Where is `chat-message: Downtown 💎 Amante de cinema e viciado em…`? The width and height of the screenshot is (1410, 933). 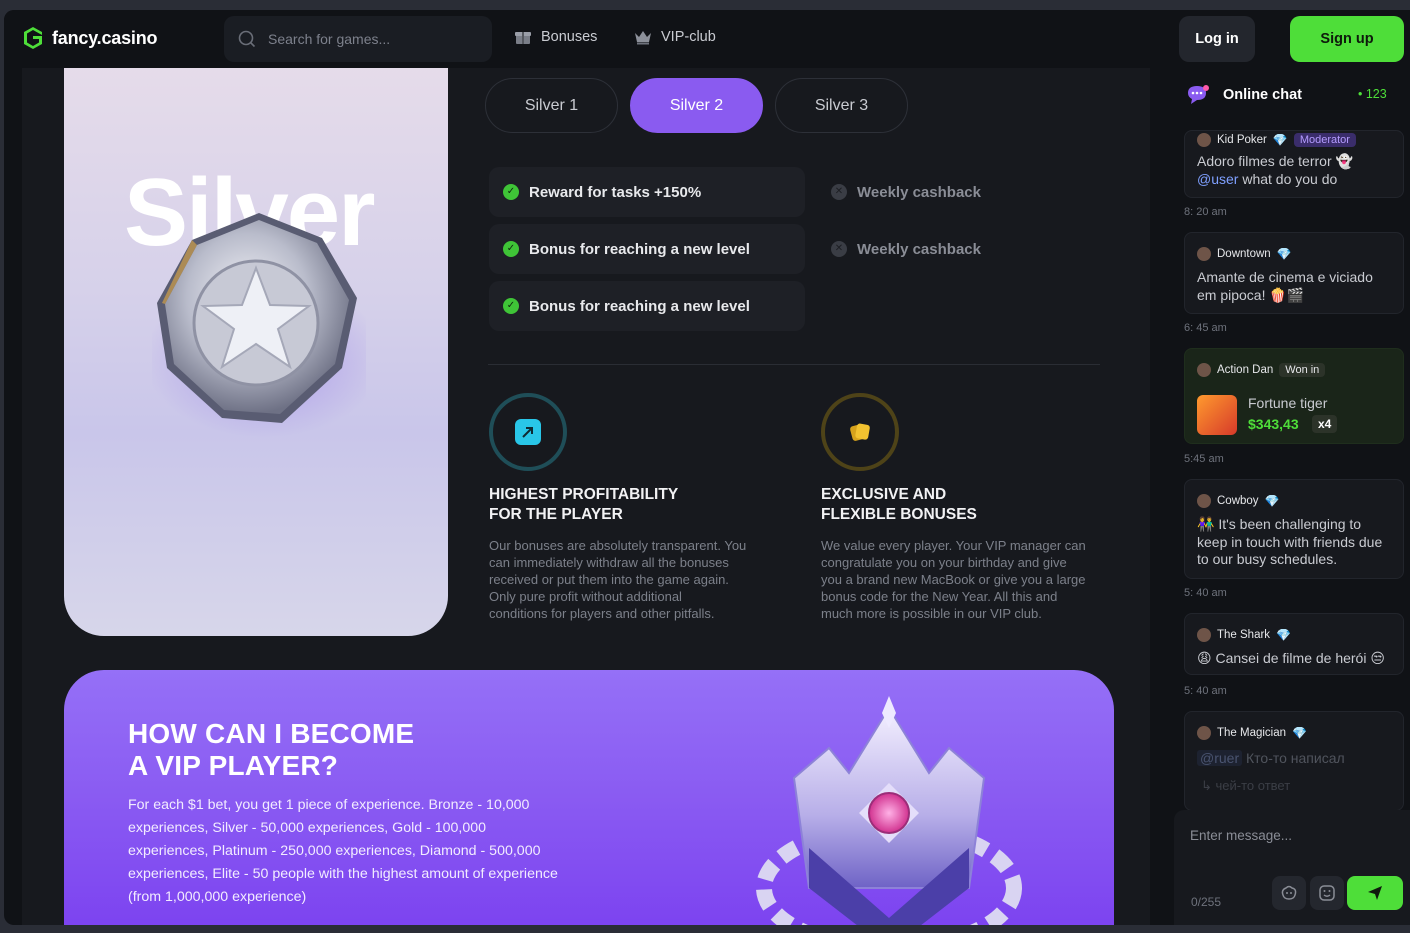 chat-message: Downtown 💎 Amante de cinema e viciado em… is located at coordinates (1294, 273).